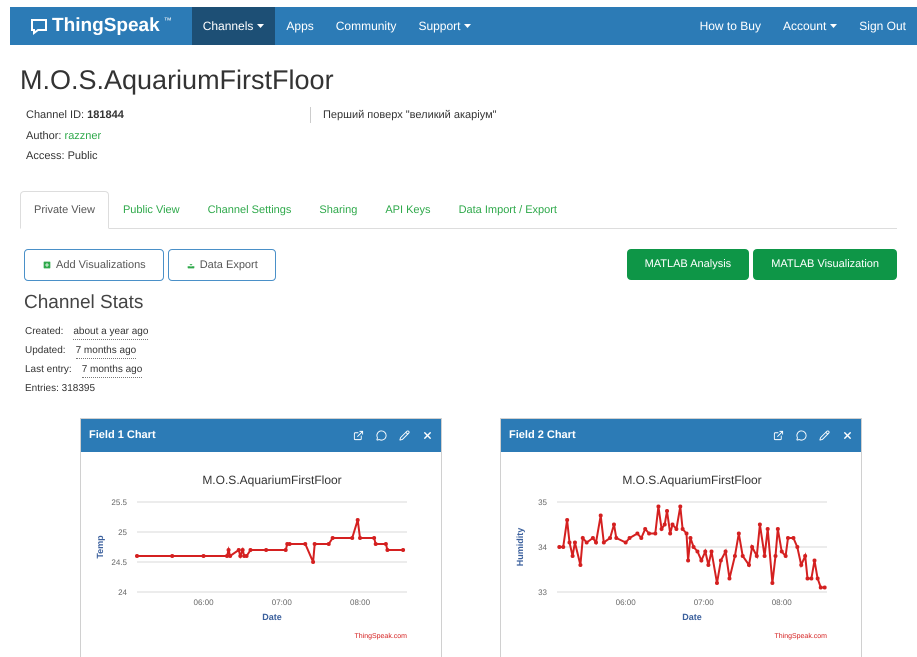 The image size is (917, 657). I want to click on tab: Sharing, so click(338, 209).